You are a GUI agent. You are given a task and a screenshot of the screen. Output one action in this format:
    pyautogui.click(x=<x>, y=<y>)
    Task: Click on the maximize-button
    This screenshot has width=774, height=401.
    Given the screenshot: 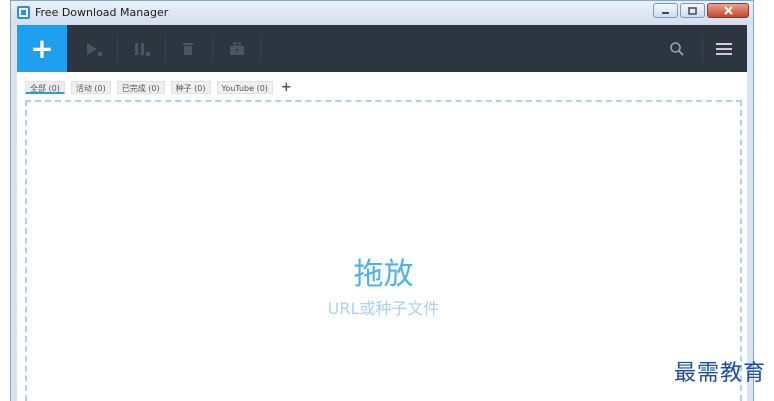 What is the action you would take?
    pyautogui.click(x=692, y=10)
    